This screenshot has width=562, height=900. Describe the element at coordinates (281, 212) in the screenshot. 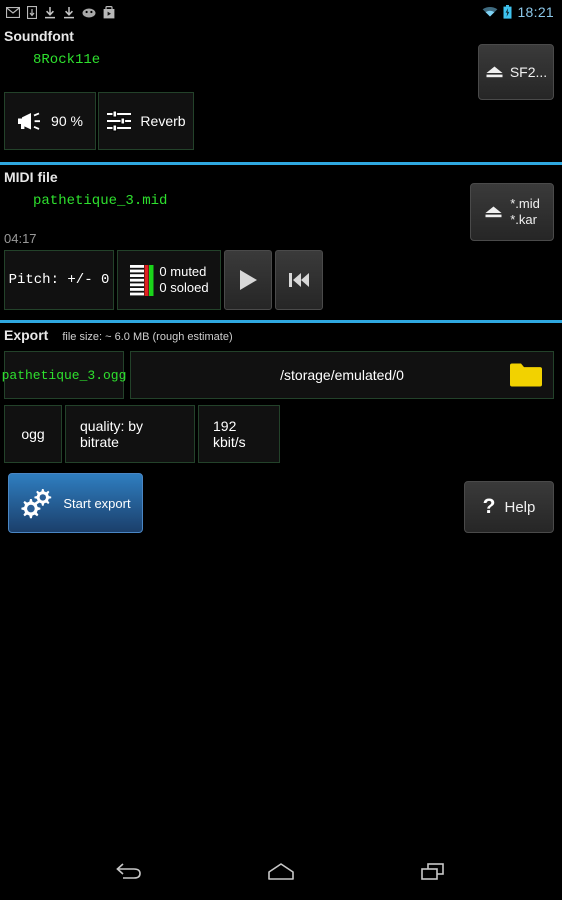

I see `midi-name-row: pathetique_3.mid *.mid *.kar` at that location.